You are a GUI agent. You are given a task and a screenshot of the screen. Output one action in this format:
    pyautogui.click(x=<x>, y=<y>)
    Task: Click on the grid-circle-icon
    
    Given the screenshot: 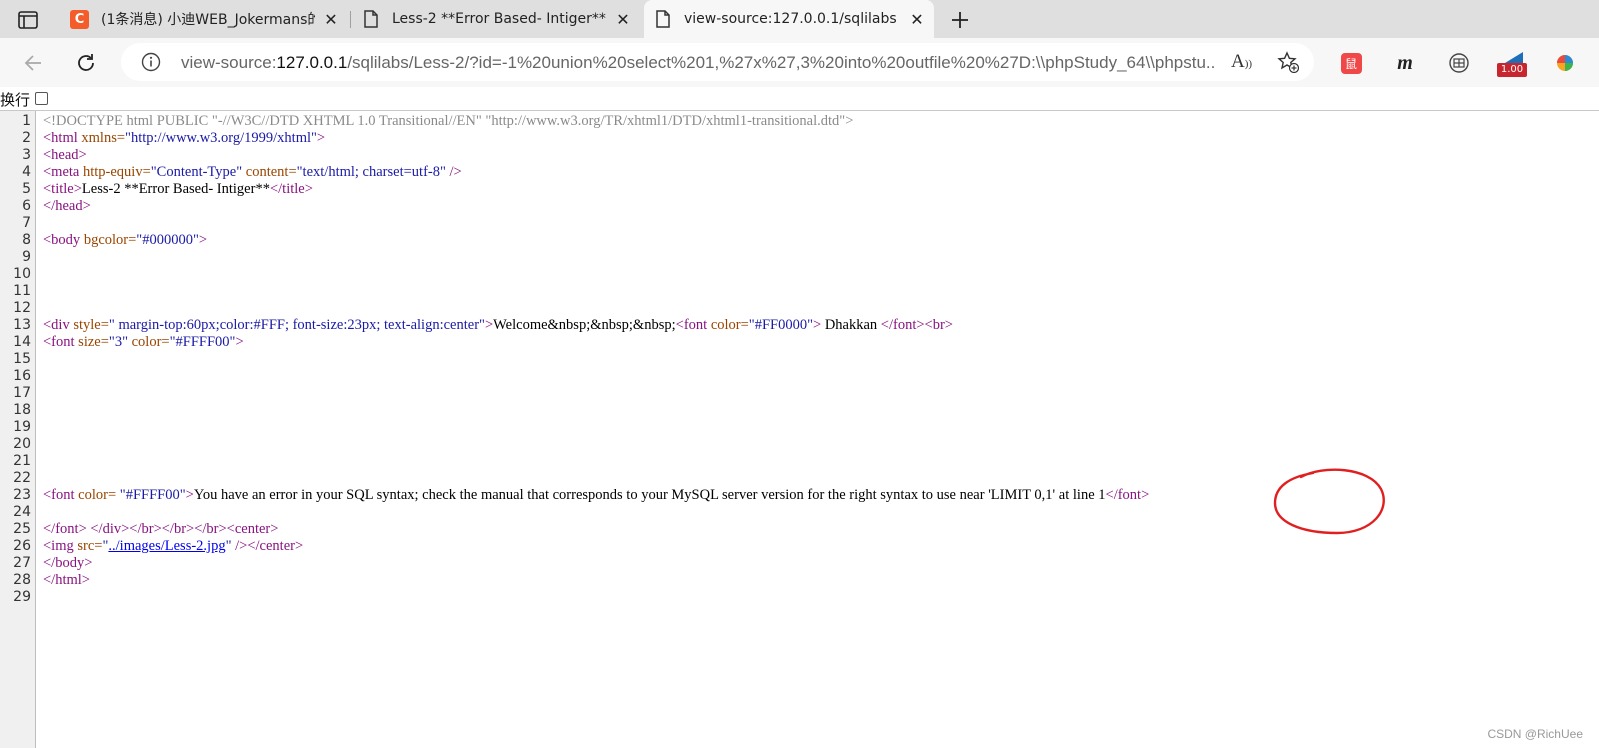 What is the action you would take?
    pyautogui.click(x=1459, y=63)
    